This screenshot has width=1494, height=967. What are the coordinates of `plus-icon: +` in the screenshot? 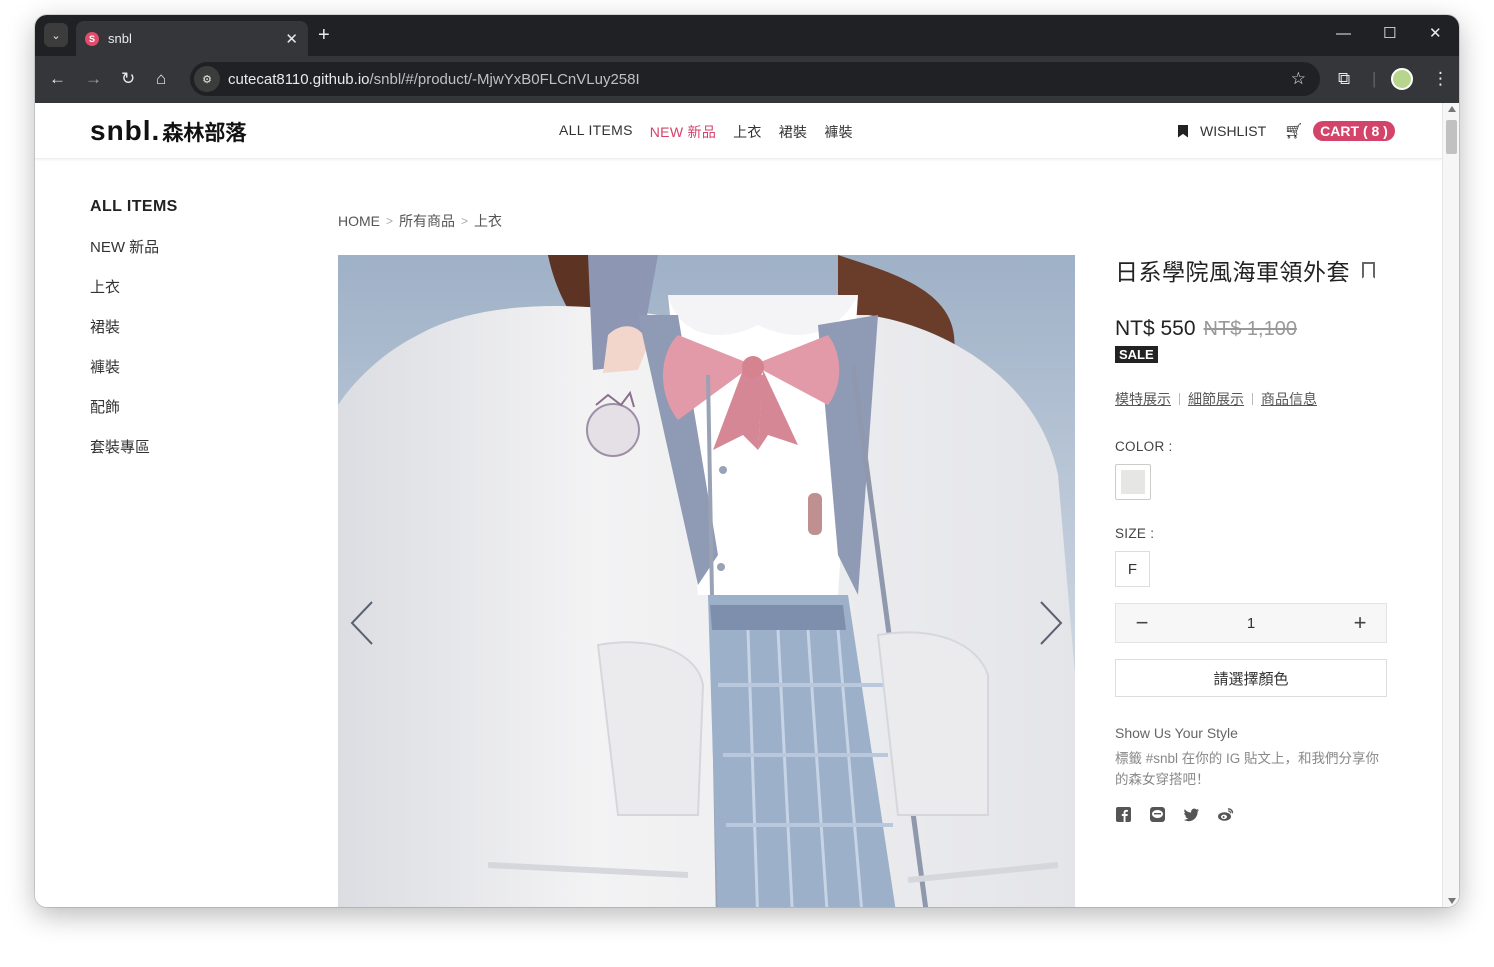 It's located at (1360, 623).